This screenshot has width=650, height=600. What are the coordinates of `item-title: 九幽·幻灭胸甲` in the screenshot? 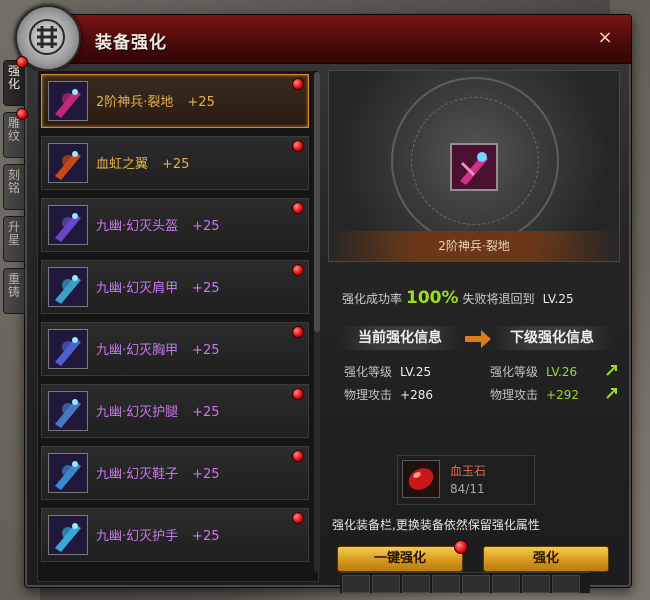 It's located at (137, 350).